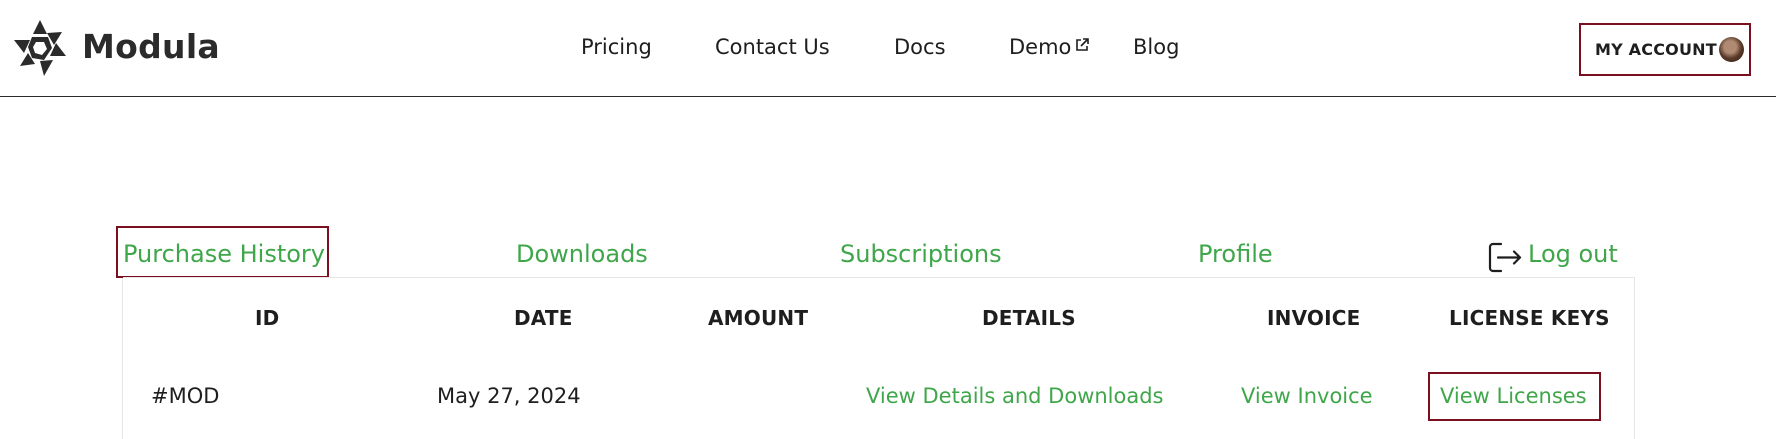 Image resolution: width=1776 pixels, height=439 pixels. What do you see at coordinates (1573, 254) in the screenshot?
I see `tab-log-out: Log out` at bounding box center [1573, 254].